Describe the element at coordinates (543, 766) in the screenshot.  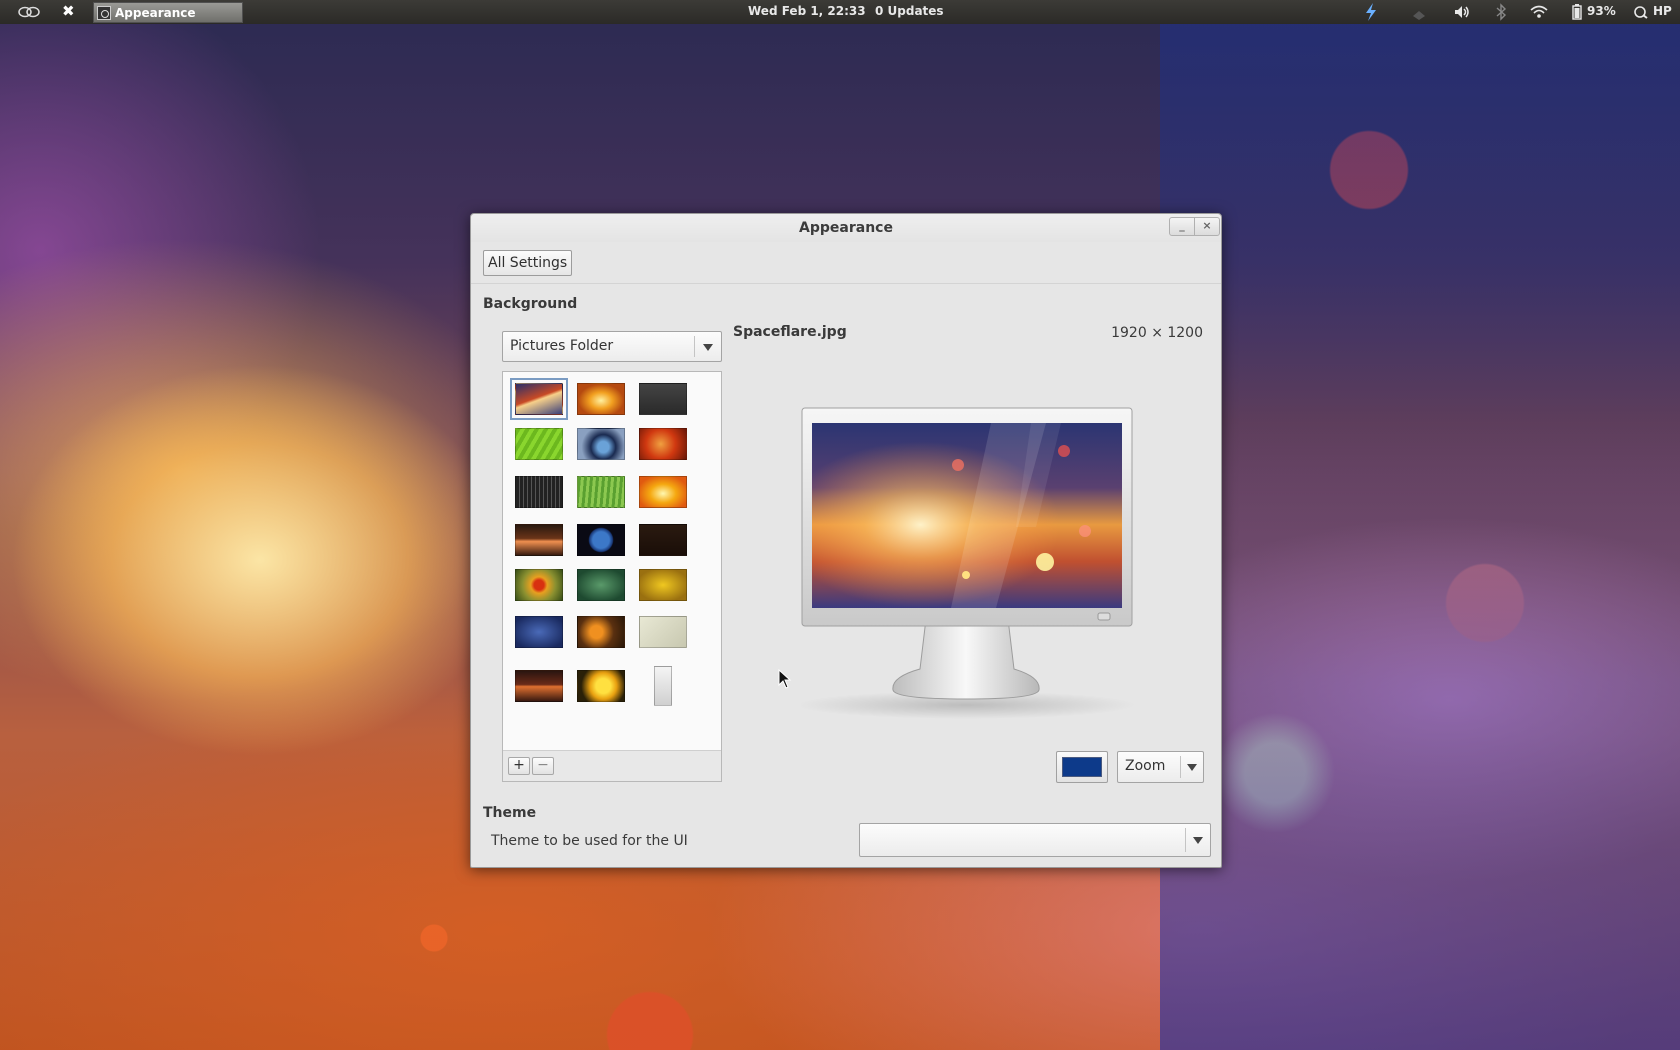
I see `remove-wallpaper-button: −` at that location.